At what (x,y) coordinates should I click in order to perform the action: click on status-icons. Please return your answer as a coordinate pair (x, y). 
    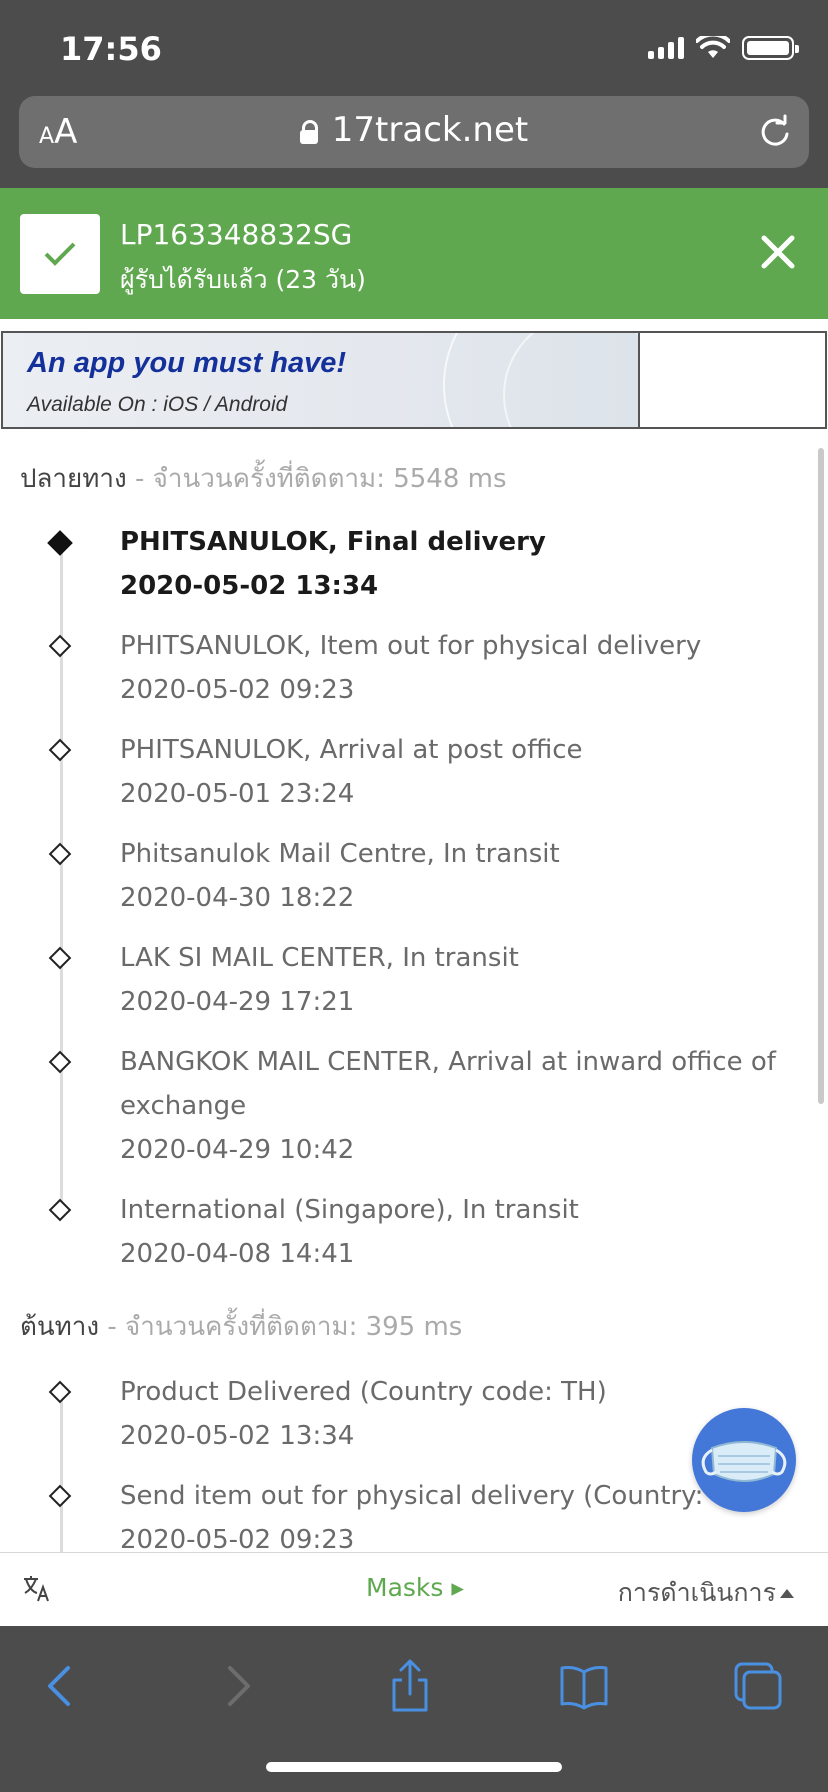
    Looking at the image, I should click on (723, 48).